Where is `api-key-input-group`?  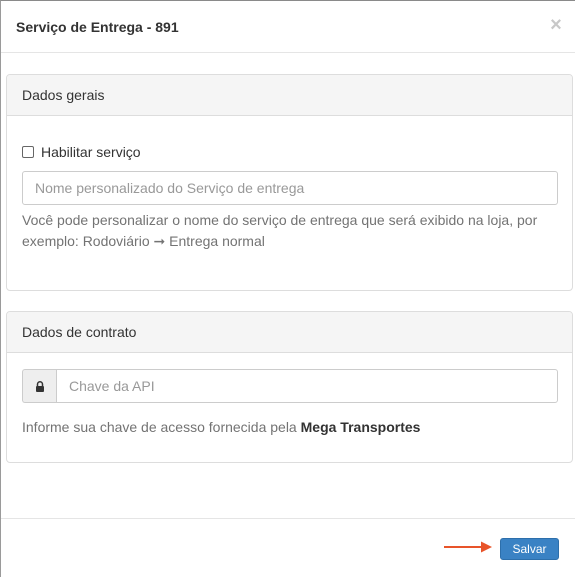 api-key-input-group is located at coordinates (290, 386).